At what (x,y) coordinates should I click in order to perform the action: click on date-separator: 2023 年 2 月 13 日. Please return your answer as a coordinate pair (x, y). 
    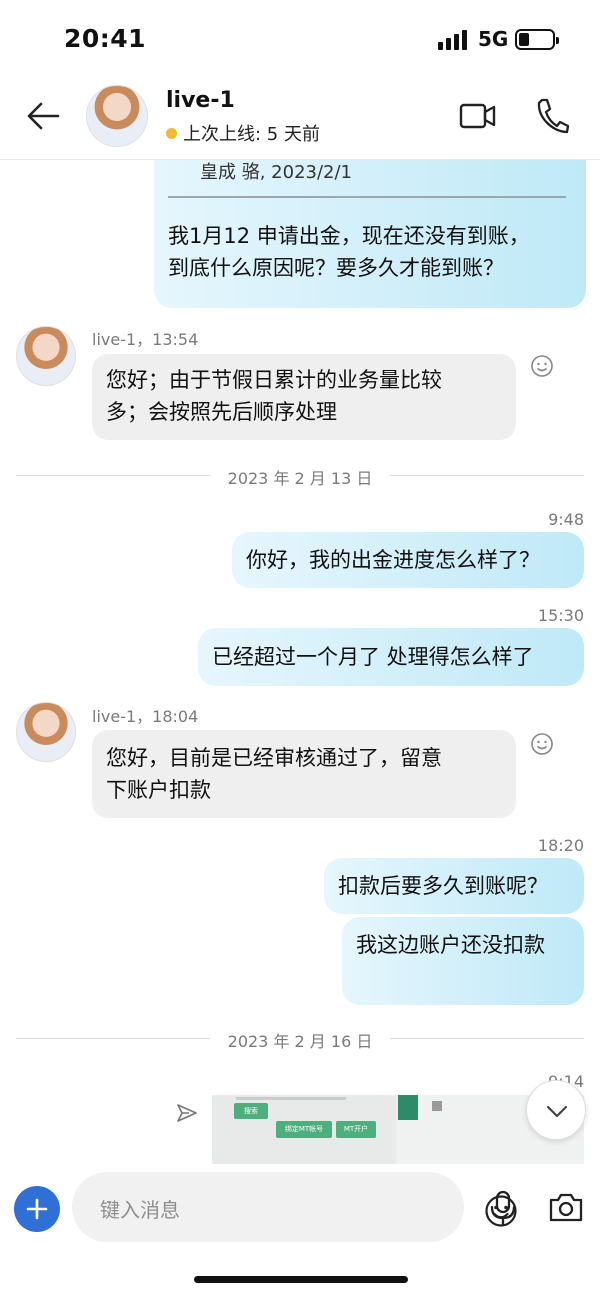
    Looking at the image, I should click on (300, 476).